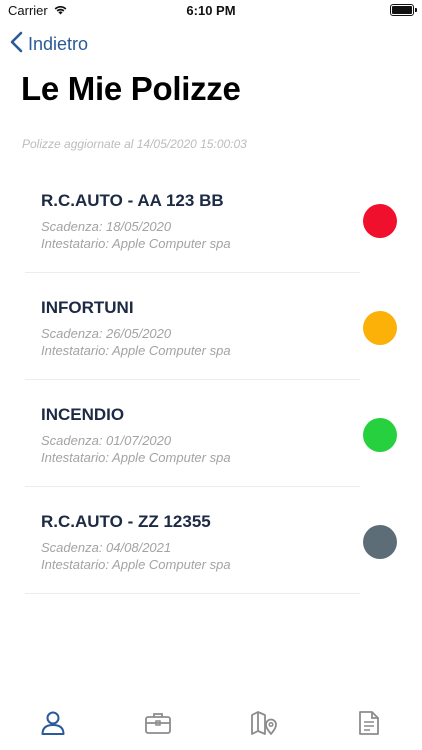 The height and width of the screenshot is (750, 422). I want to click on document-icon, so click(369, 725).